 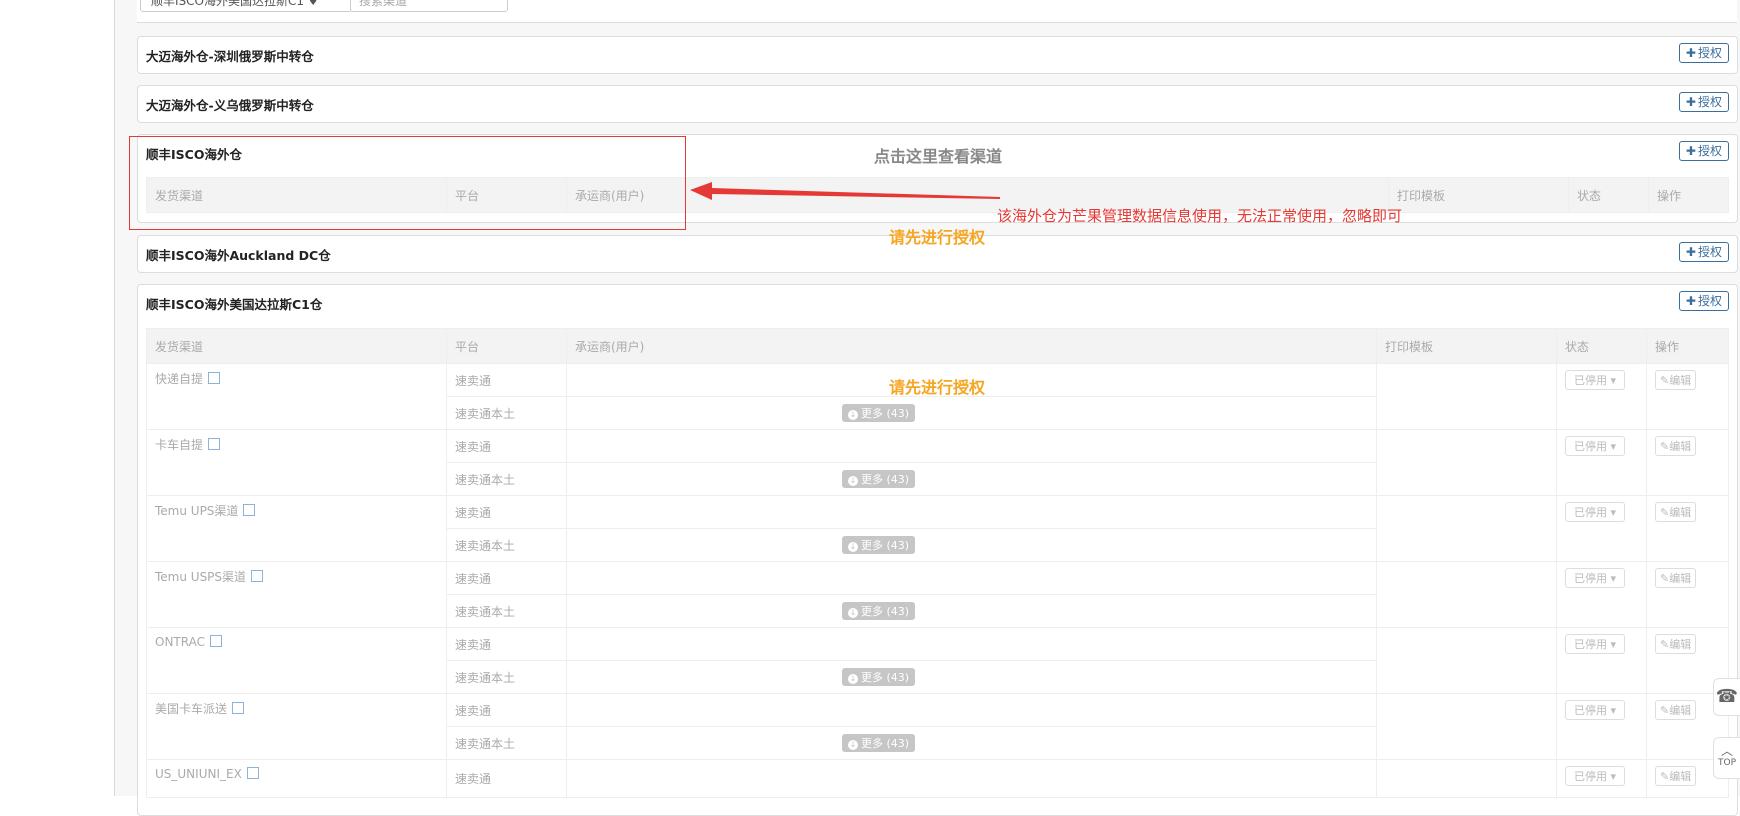 What do you see at coordinates (506, 413) in the screenshot?
I see `platform-cell: 速卖通本土` at bounding box center [506, 413].